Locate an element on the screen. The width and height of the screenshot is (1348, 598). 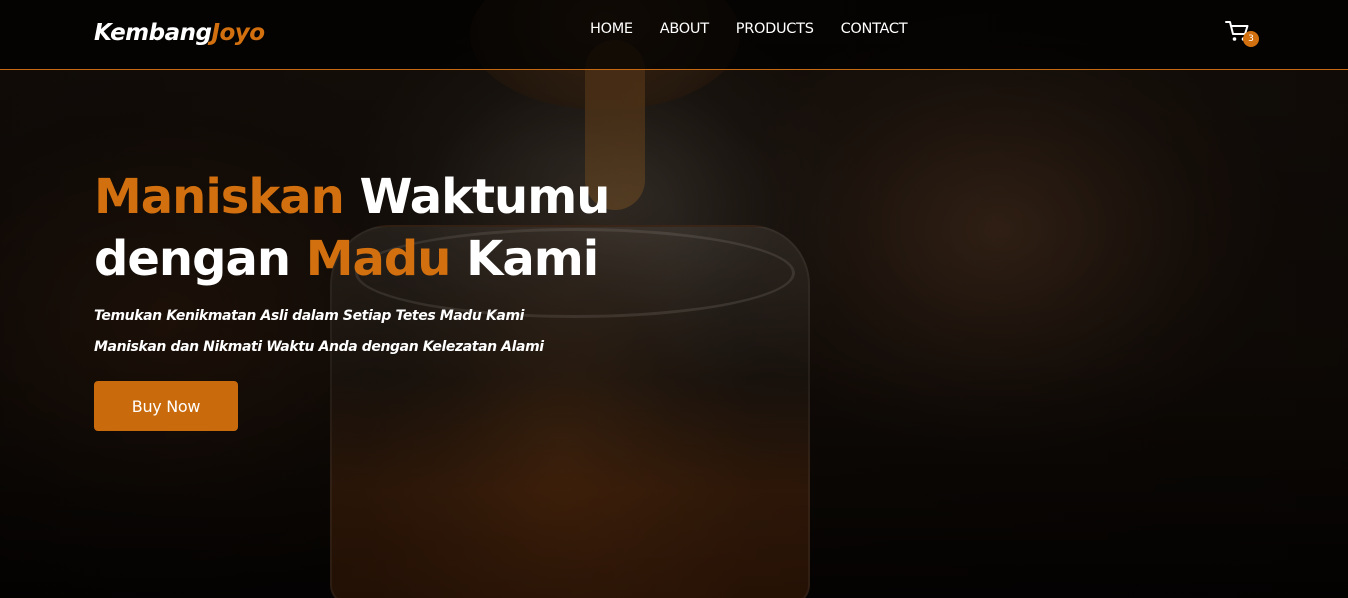
buy-now-button: Buy Now is located at coordinates (166, 406).